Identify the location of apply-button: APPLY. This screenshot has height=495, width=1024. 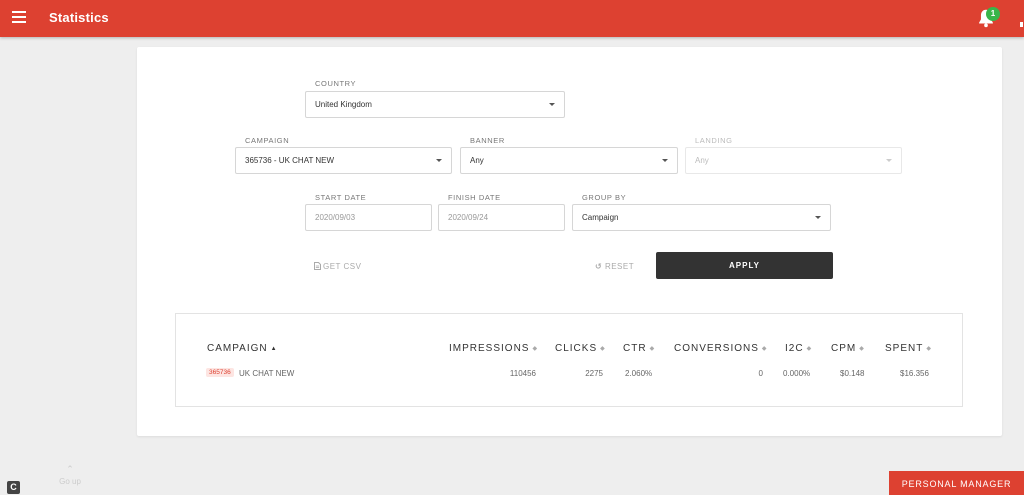
(744, 265).